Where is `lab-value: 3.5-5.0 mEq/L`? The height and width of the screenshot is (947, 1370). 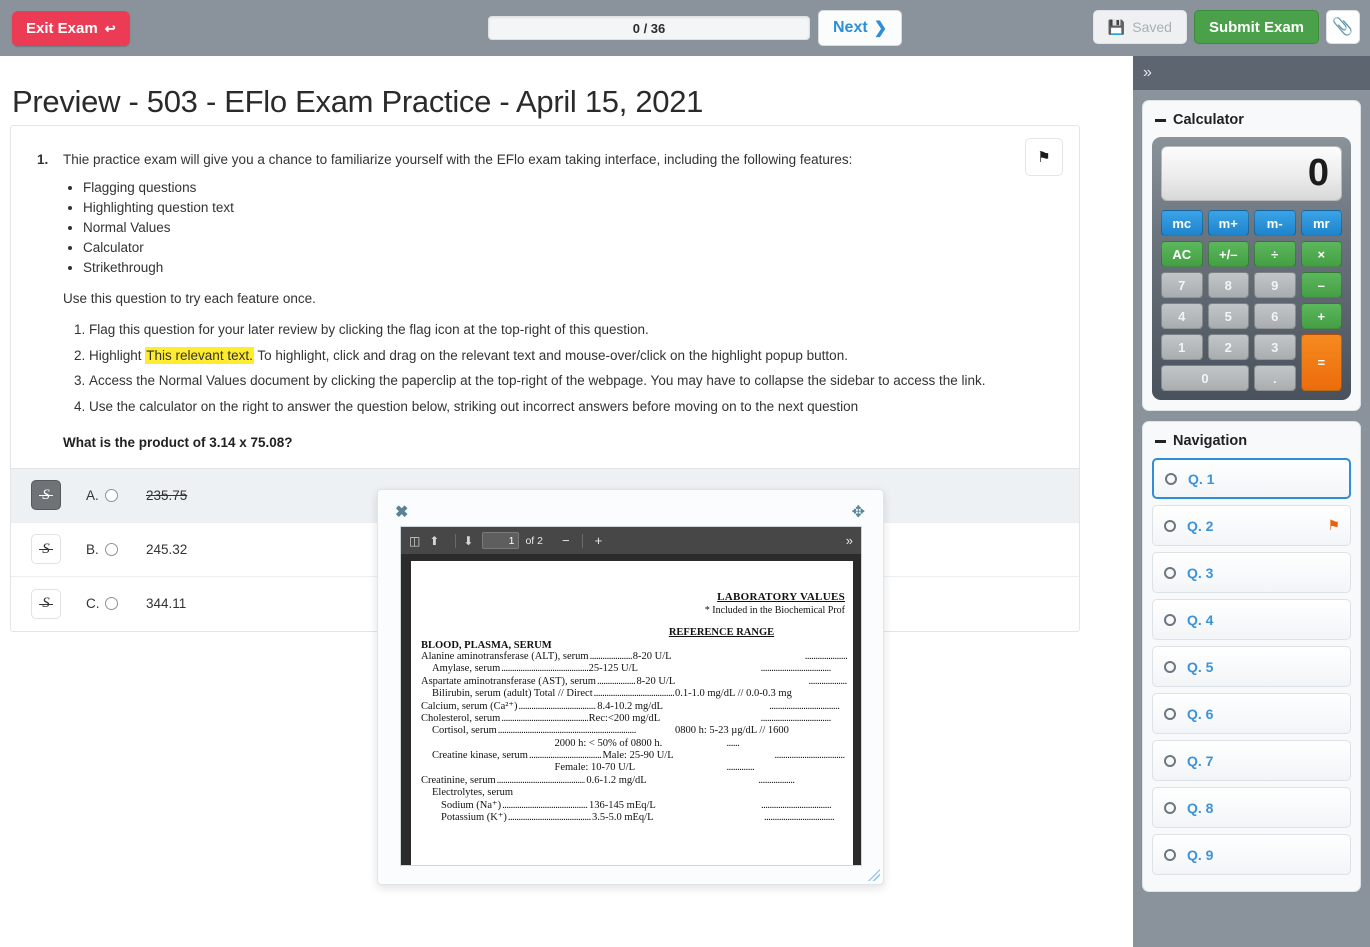 lab-value: 3.5-5.0 mEq/L is located at coordinates (622, 817).